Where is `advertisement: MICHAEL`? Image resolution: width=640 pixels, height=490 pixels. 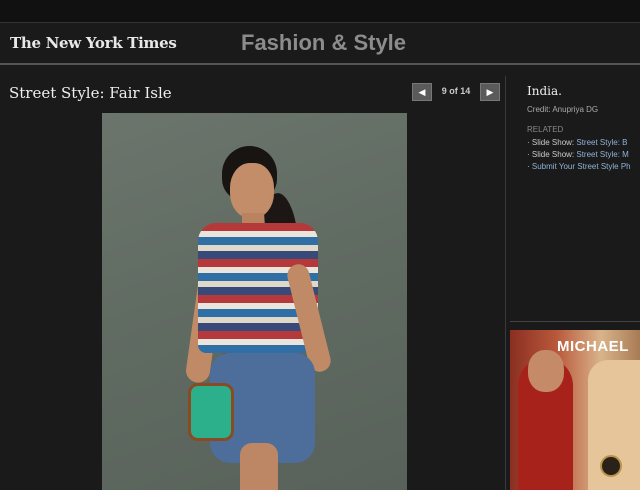
advertisement: MICHAEL is located at coordinates (575, 410).